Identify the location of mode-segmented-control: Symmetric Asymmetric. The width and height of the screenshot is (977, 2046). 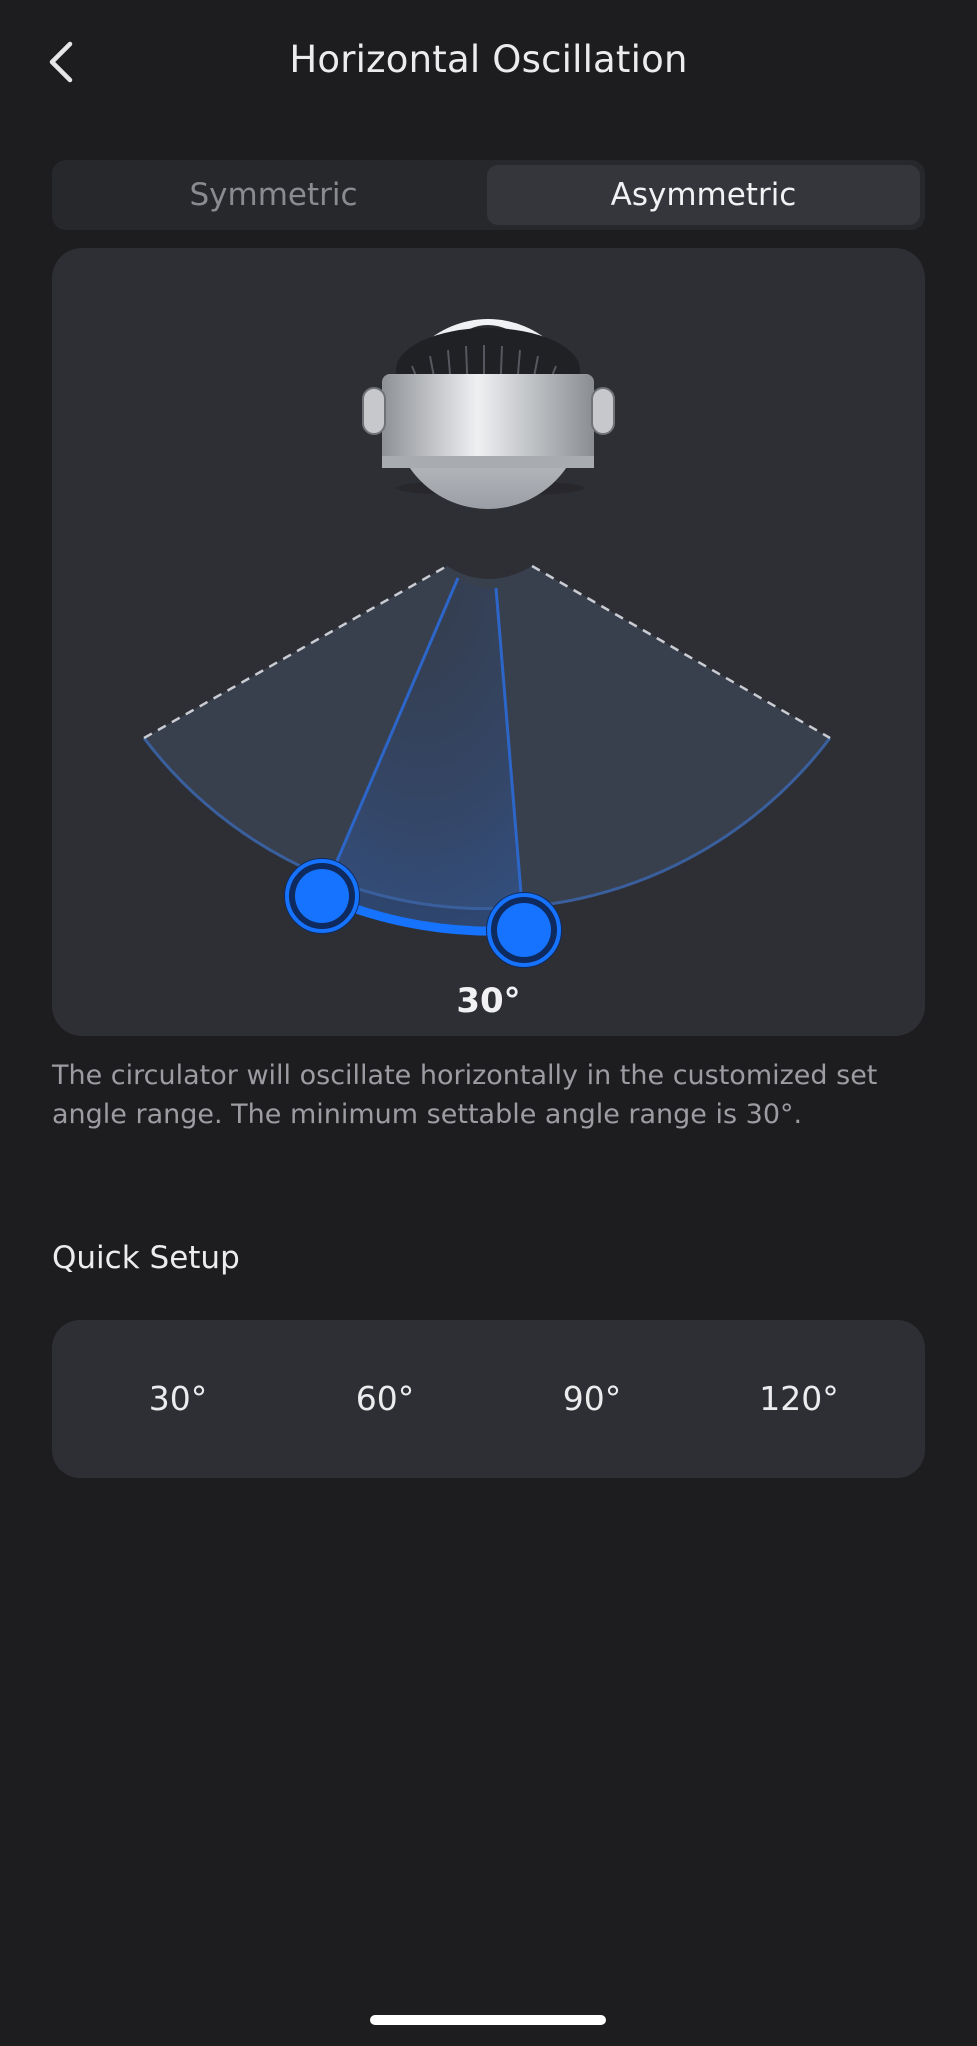
(488, 195).